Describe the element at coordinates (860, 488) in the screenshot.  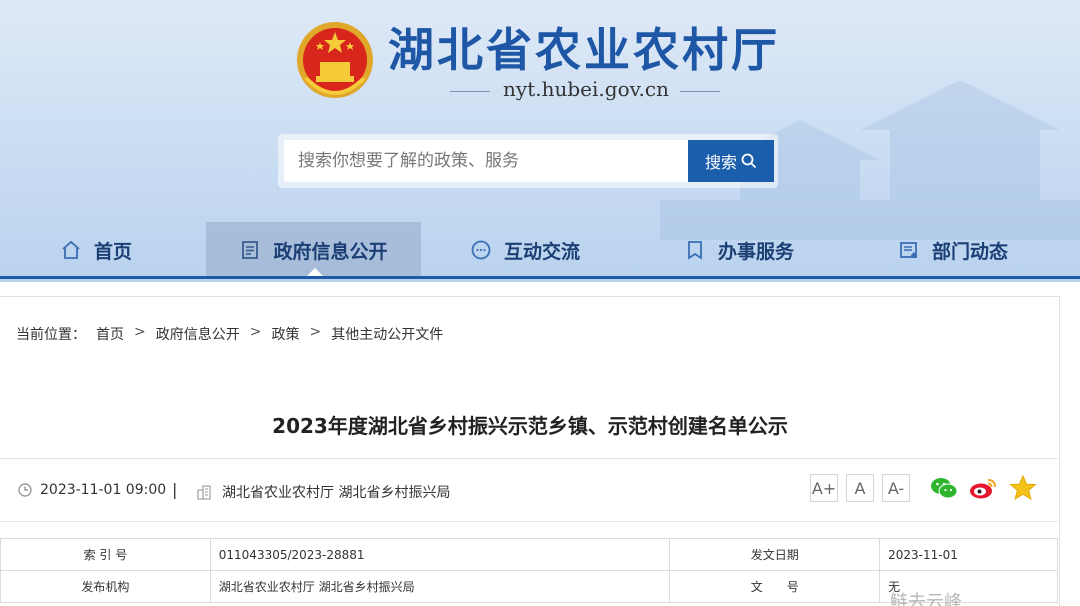
I see `font-size-default-button: A` at that location.